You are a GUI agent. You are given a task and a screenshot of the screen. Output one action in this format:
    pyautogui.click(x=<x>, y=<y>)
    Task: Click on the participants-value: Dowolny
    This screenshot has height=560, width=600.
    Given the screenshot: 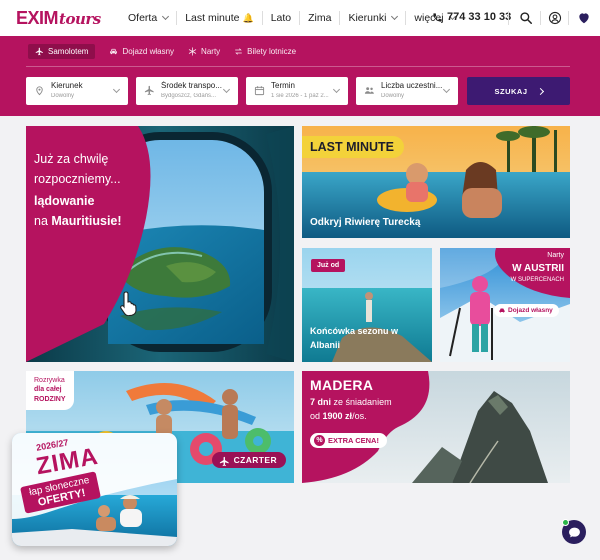 What is the action you would take?
    pyautogui.click(x=393, y=96)
    